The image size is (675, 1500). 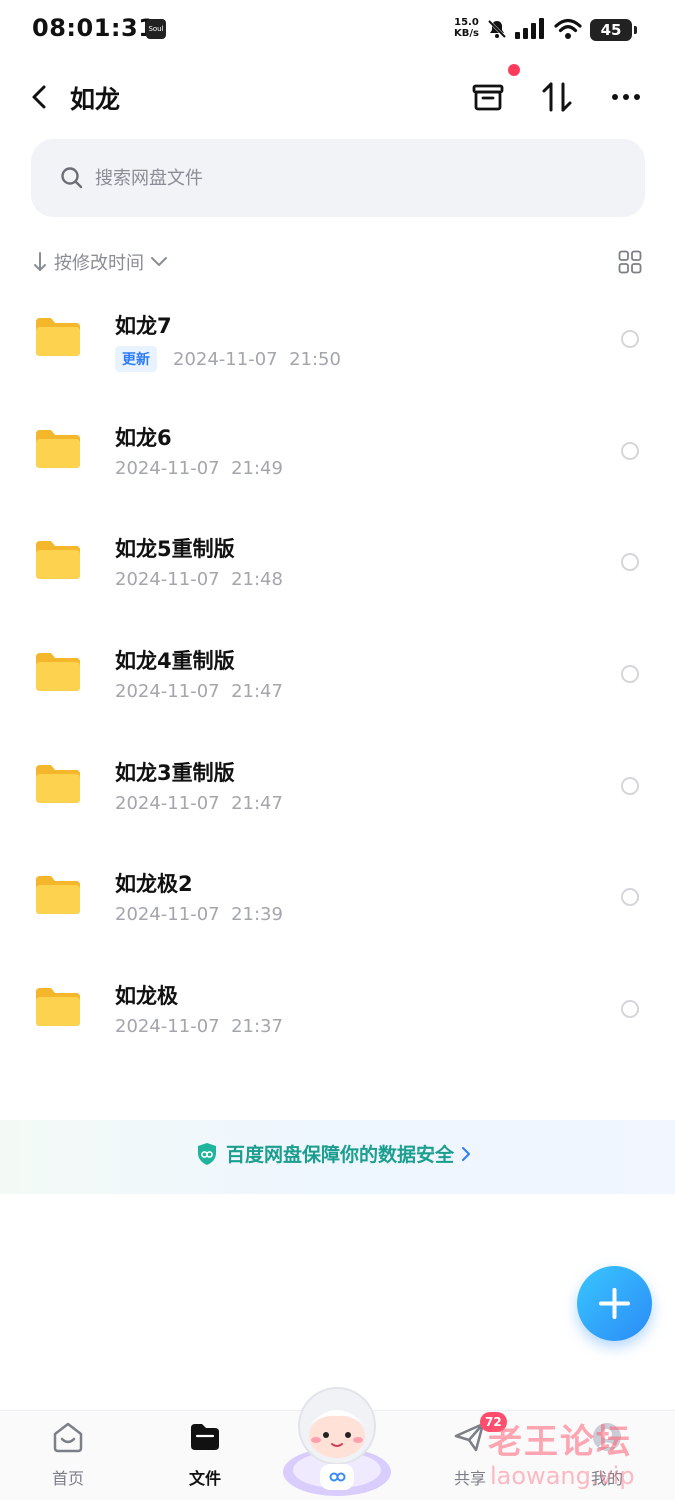 What do you see at coordinates (67, 1478) in the screenshot?
I see `nav-home-label: 首页` at bounding box center [67, 1478].